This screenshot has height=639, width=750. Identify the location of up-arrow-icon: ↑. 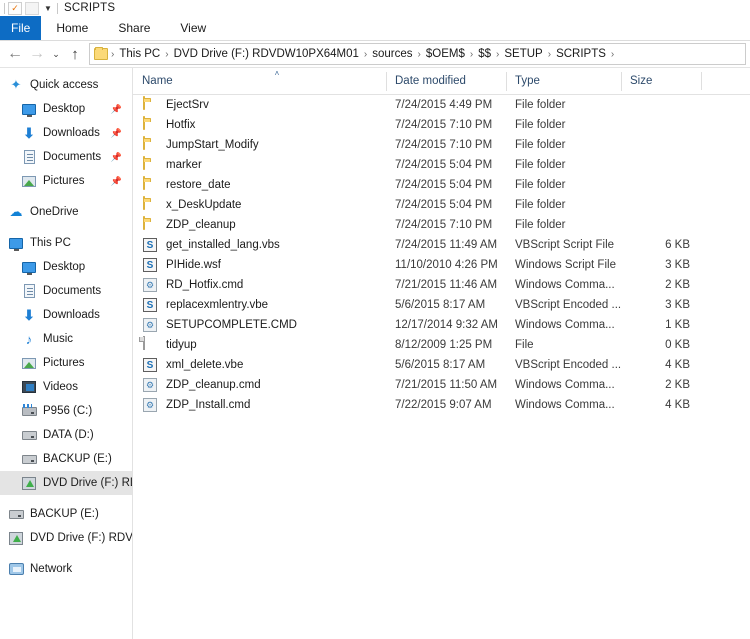
(75, 54).